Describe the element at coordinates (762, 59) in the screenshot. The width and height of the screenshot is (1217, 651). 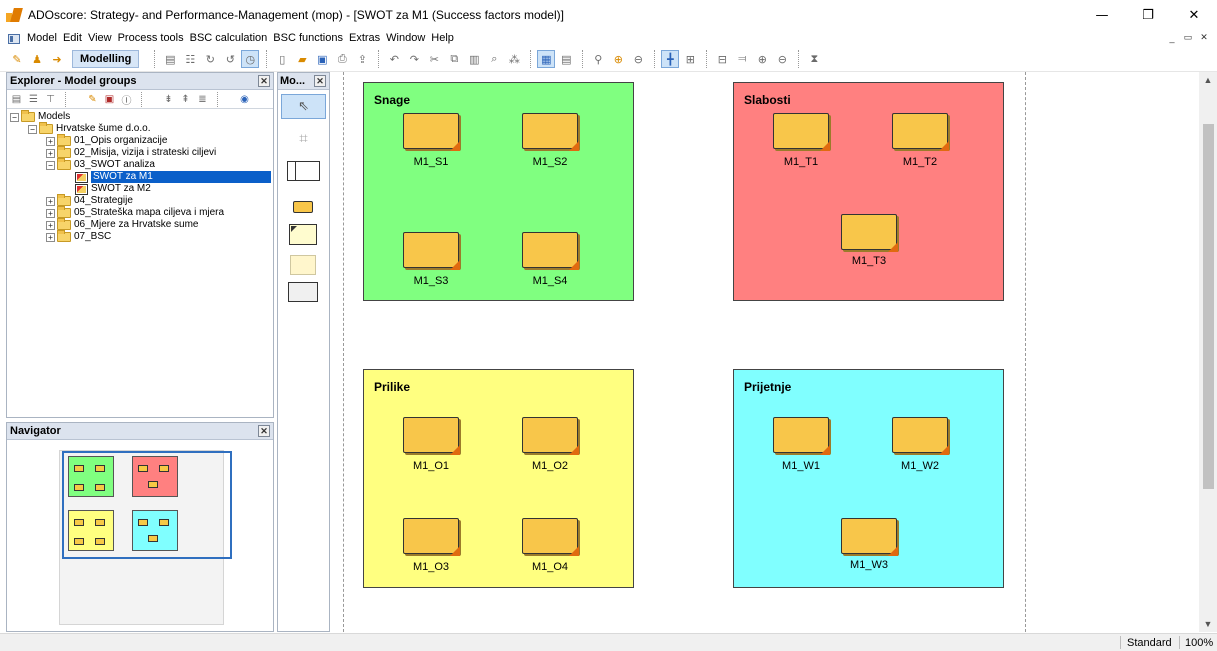
I see `align-center-icon: ⊕` at that location.